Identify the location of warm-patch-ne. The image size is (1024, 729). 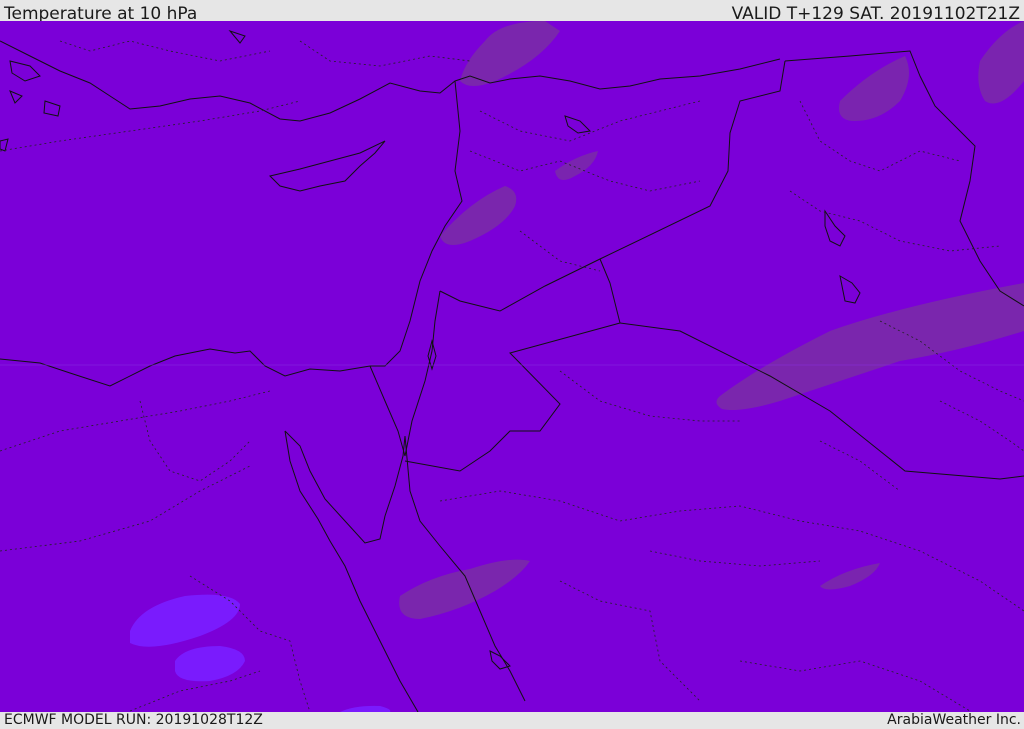
(1001, 62).